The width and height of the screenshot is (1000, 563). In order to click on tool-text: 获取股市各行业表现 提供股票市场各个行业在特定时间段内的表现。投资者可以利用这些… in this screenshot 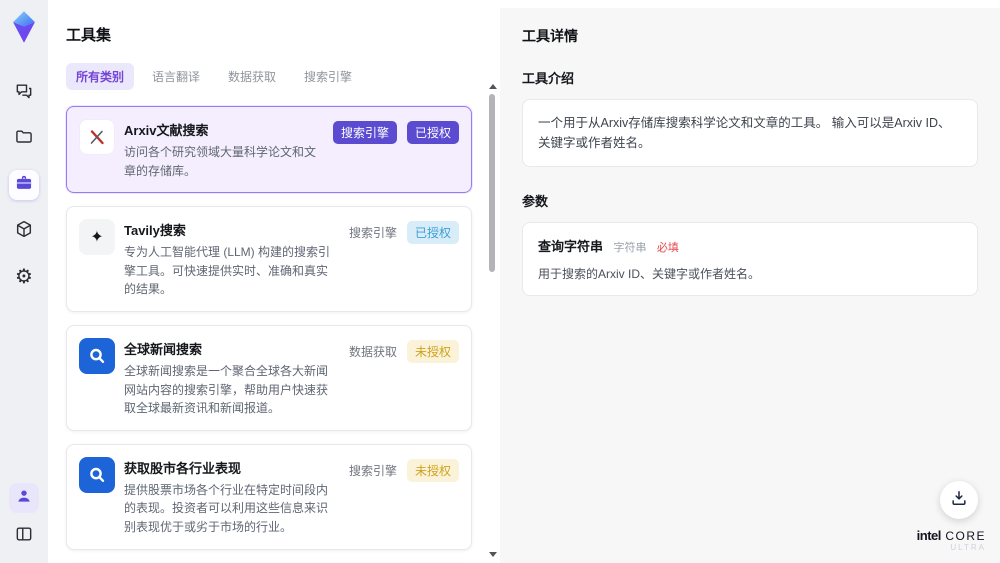, I will do `click(232, 497)`.